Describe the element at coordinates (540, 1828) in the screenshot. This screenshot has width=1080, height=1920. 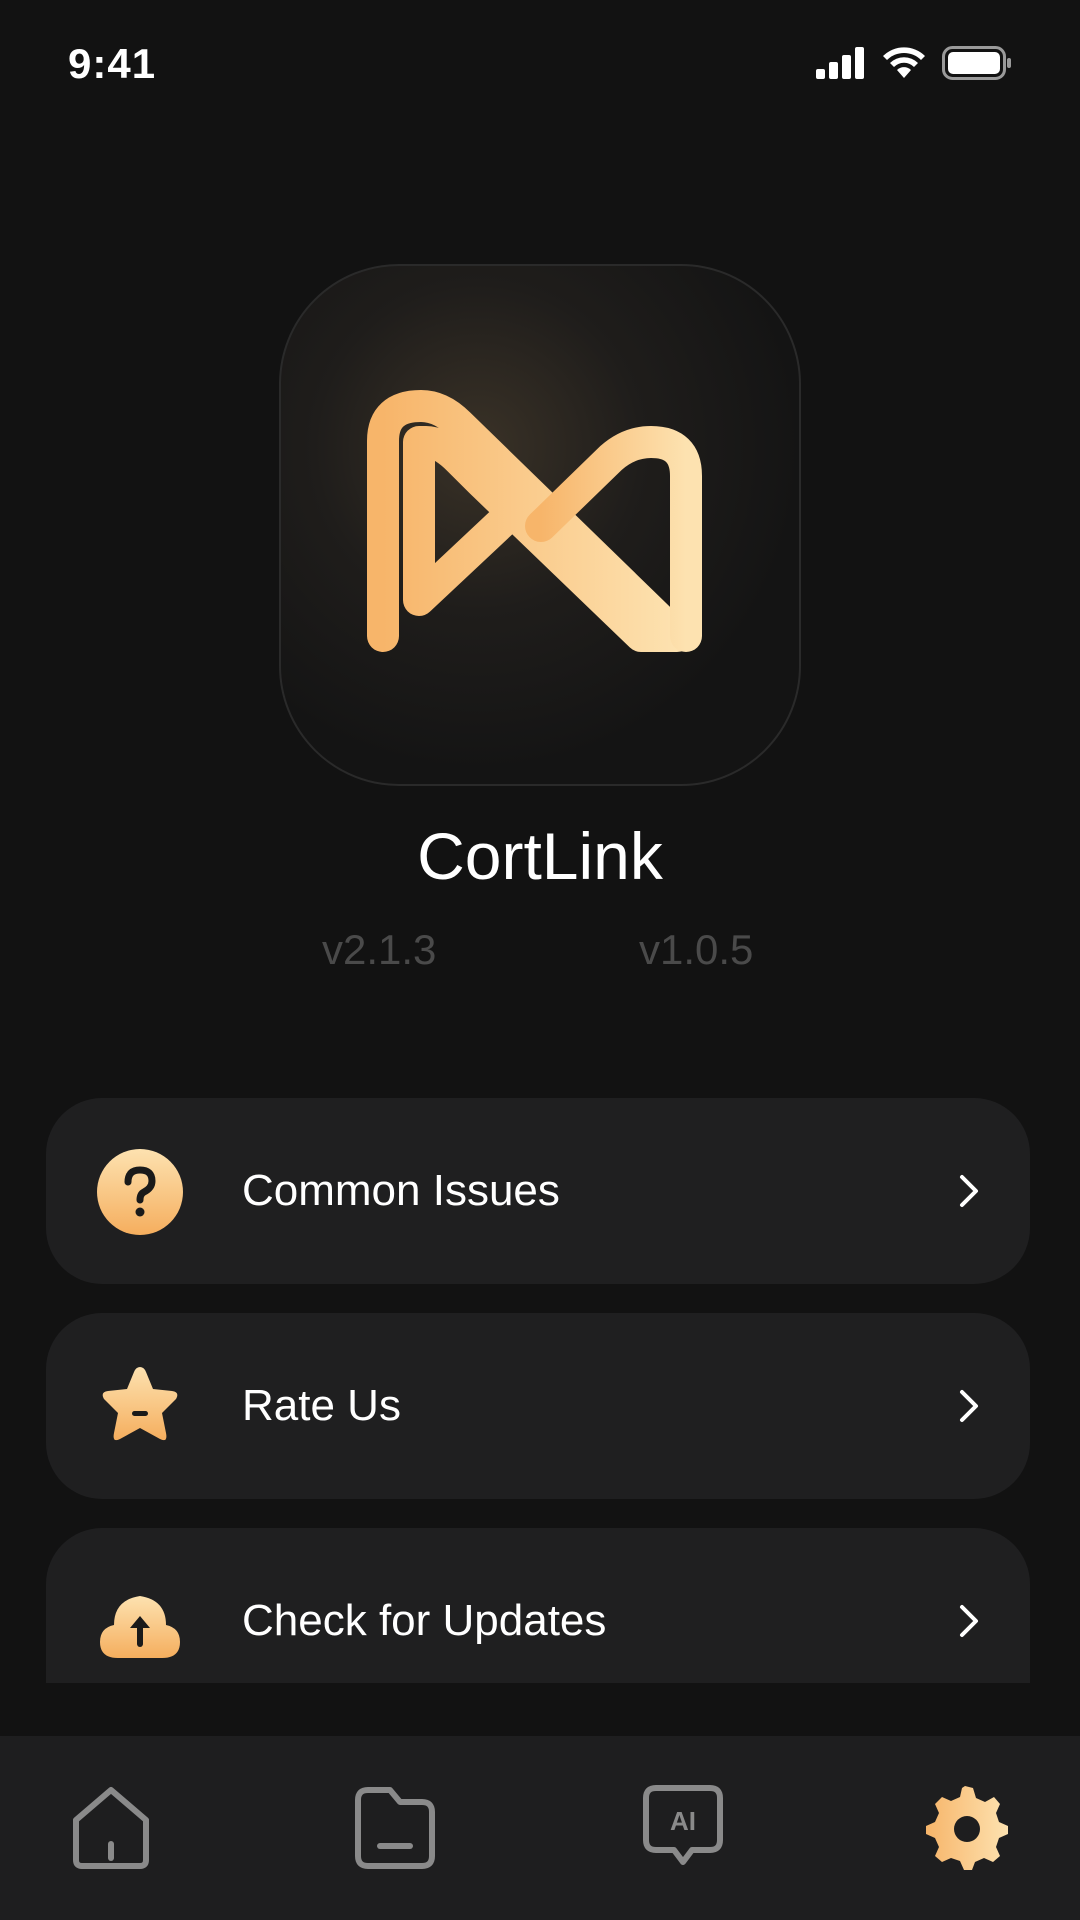
I see `bottom-tab-bar: AI` at that location.